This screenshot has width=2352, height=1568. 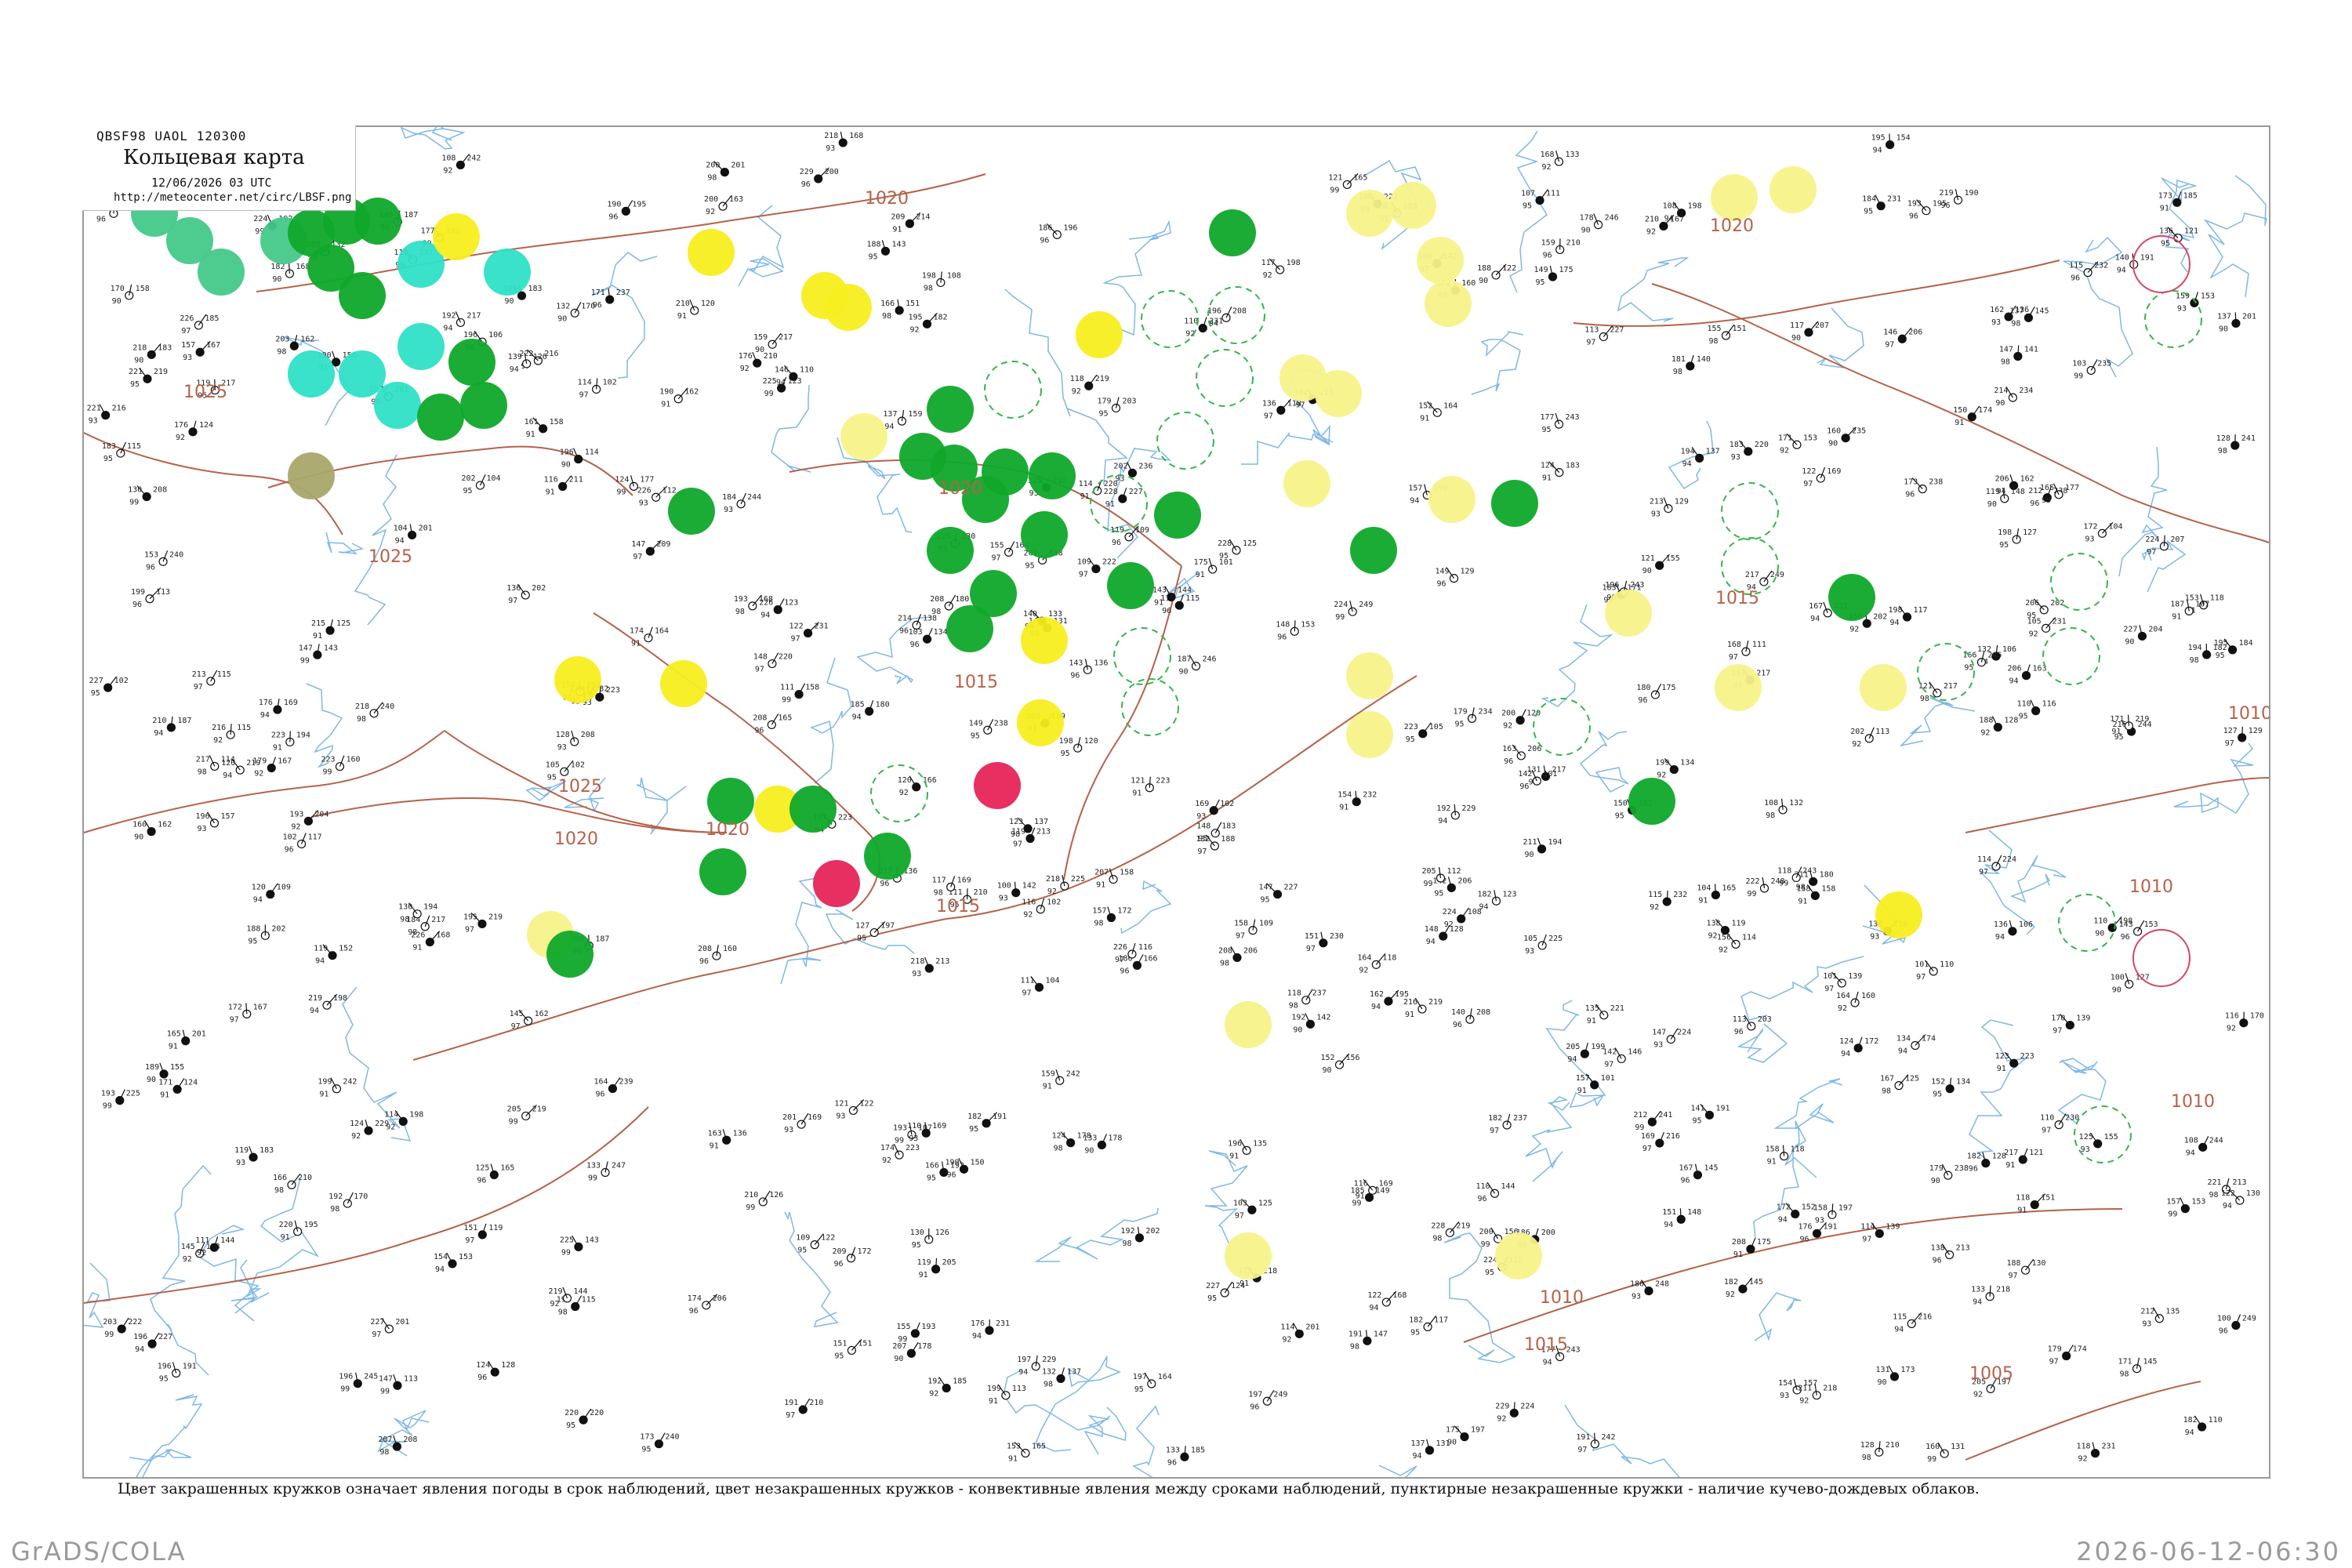 What do you see at coordinates (626, 1082) in the screenshot?
I see `station-pressure: 239` at bounding box center [626, 1082].